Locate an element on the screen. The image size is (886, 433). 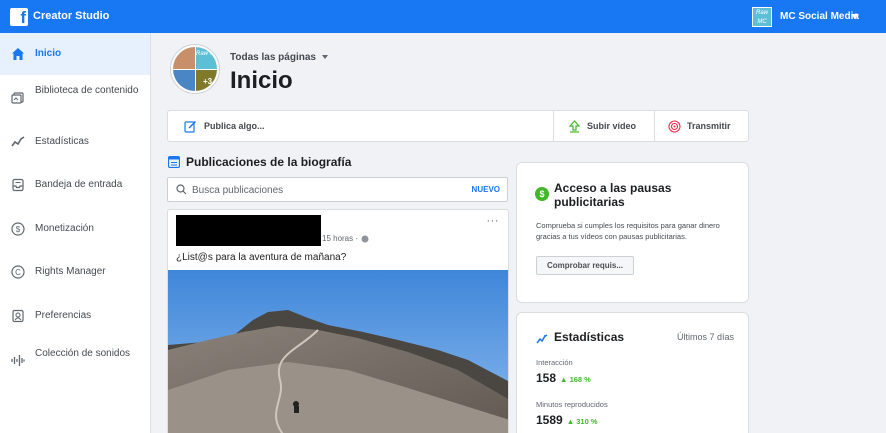
metric-value: 1589 ▲ 310 % is located at coordinates (567, 420).